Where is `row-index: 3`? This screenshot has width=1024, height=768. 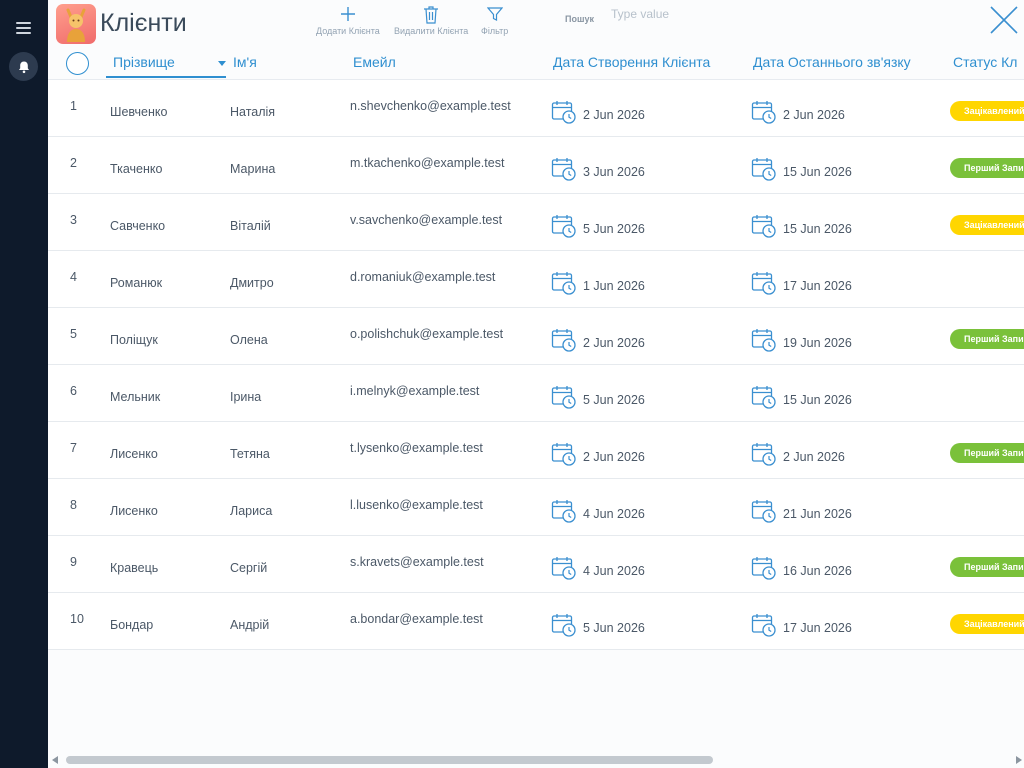
row-index: 3 is located at coordinates (73, 220).